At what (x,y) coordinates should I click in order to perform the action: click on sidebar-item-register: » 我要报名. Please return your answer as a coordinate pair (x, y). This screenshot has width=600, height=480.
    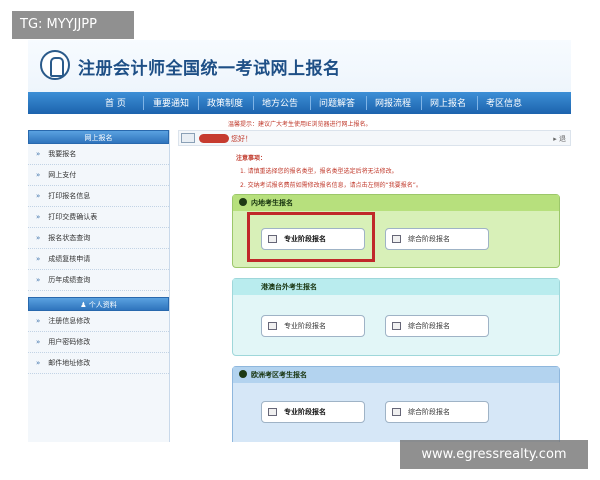
    Looking at the image, I should click on (98, 154).